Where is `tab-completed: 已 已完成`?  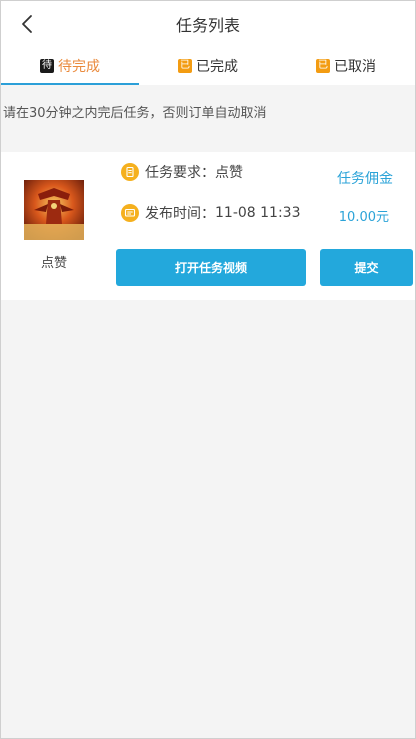 tab-completed: 已 已完成 is located at coordinates (208, 66).